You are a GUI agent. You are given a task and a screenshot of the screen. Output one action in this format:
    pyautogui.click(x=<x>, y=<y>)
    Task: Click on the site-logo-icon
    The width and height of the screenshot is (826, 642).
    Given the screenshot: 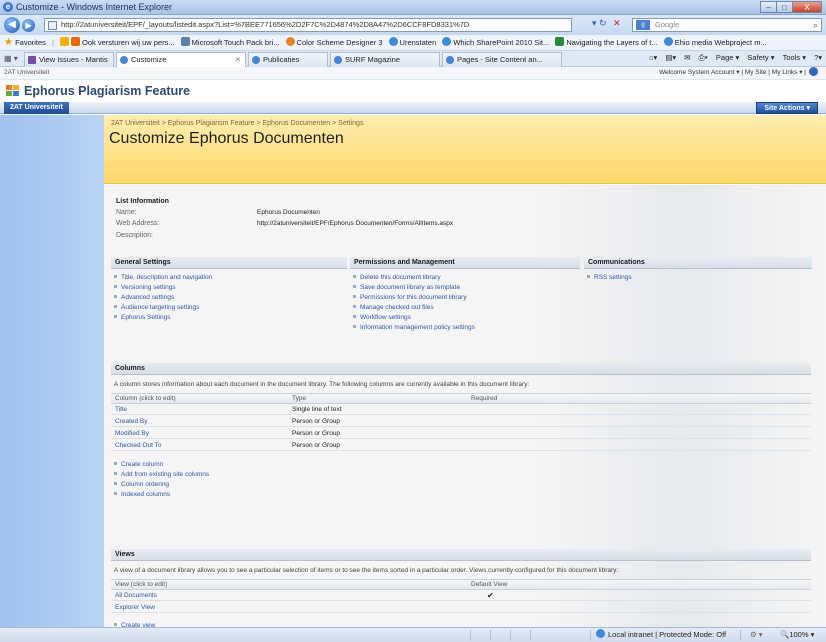 What is the action you would take?
    pyautogui.click(x=13, y=91)
    